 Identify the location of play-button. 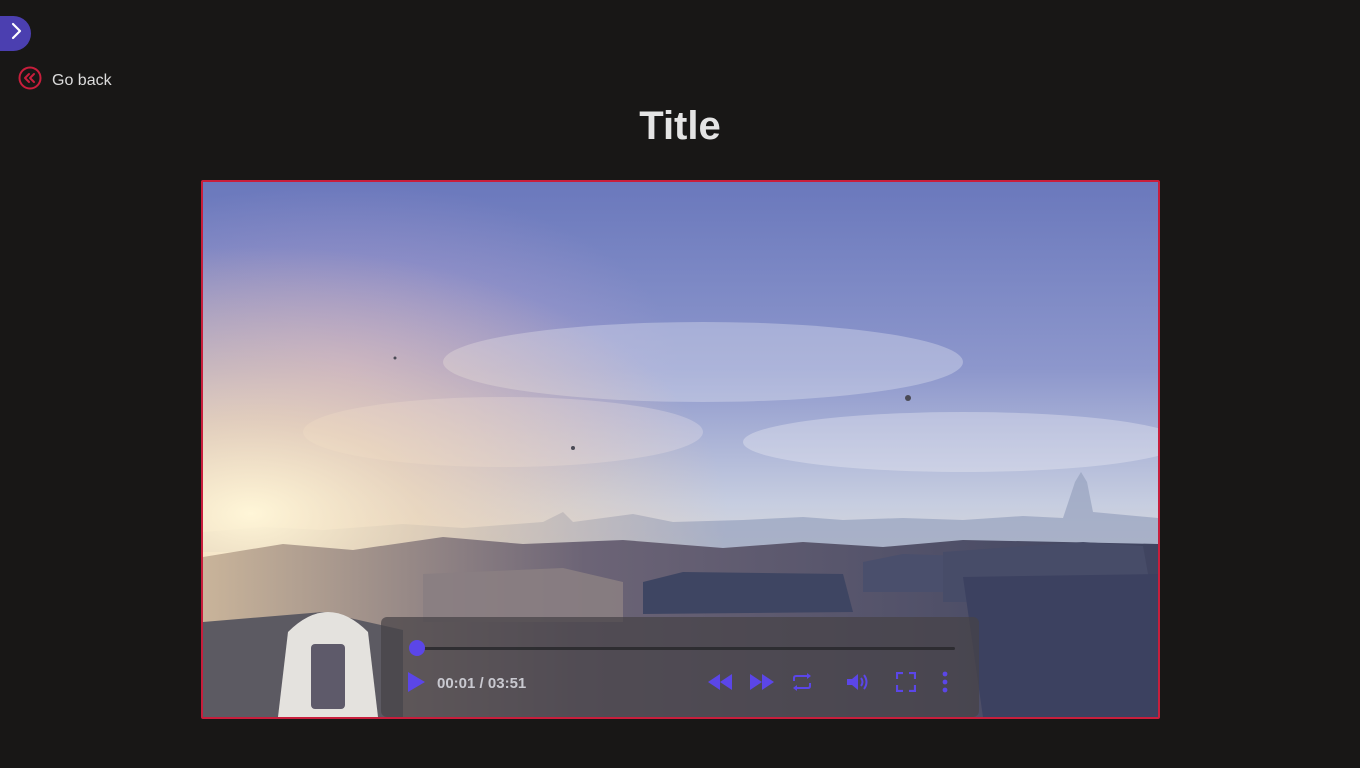
(416, 684).